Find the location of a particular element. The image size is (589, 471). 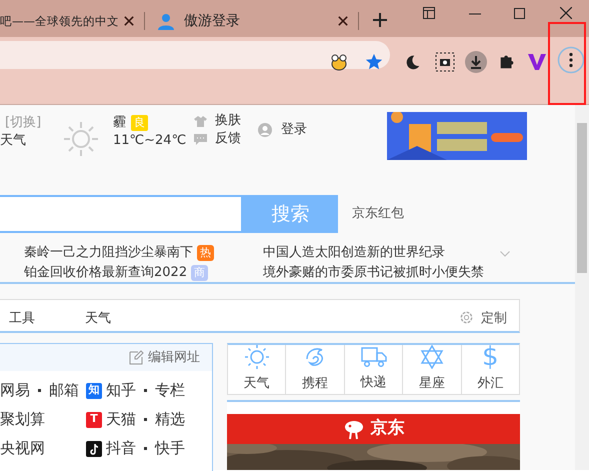

comment-icon is located at coordinates (200, 139).